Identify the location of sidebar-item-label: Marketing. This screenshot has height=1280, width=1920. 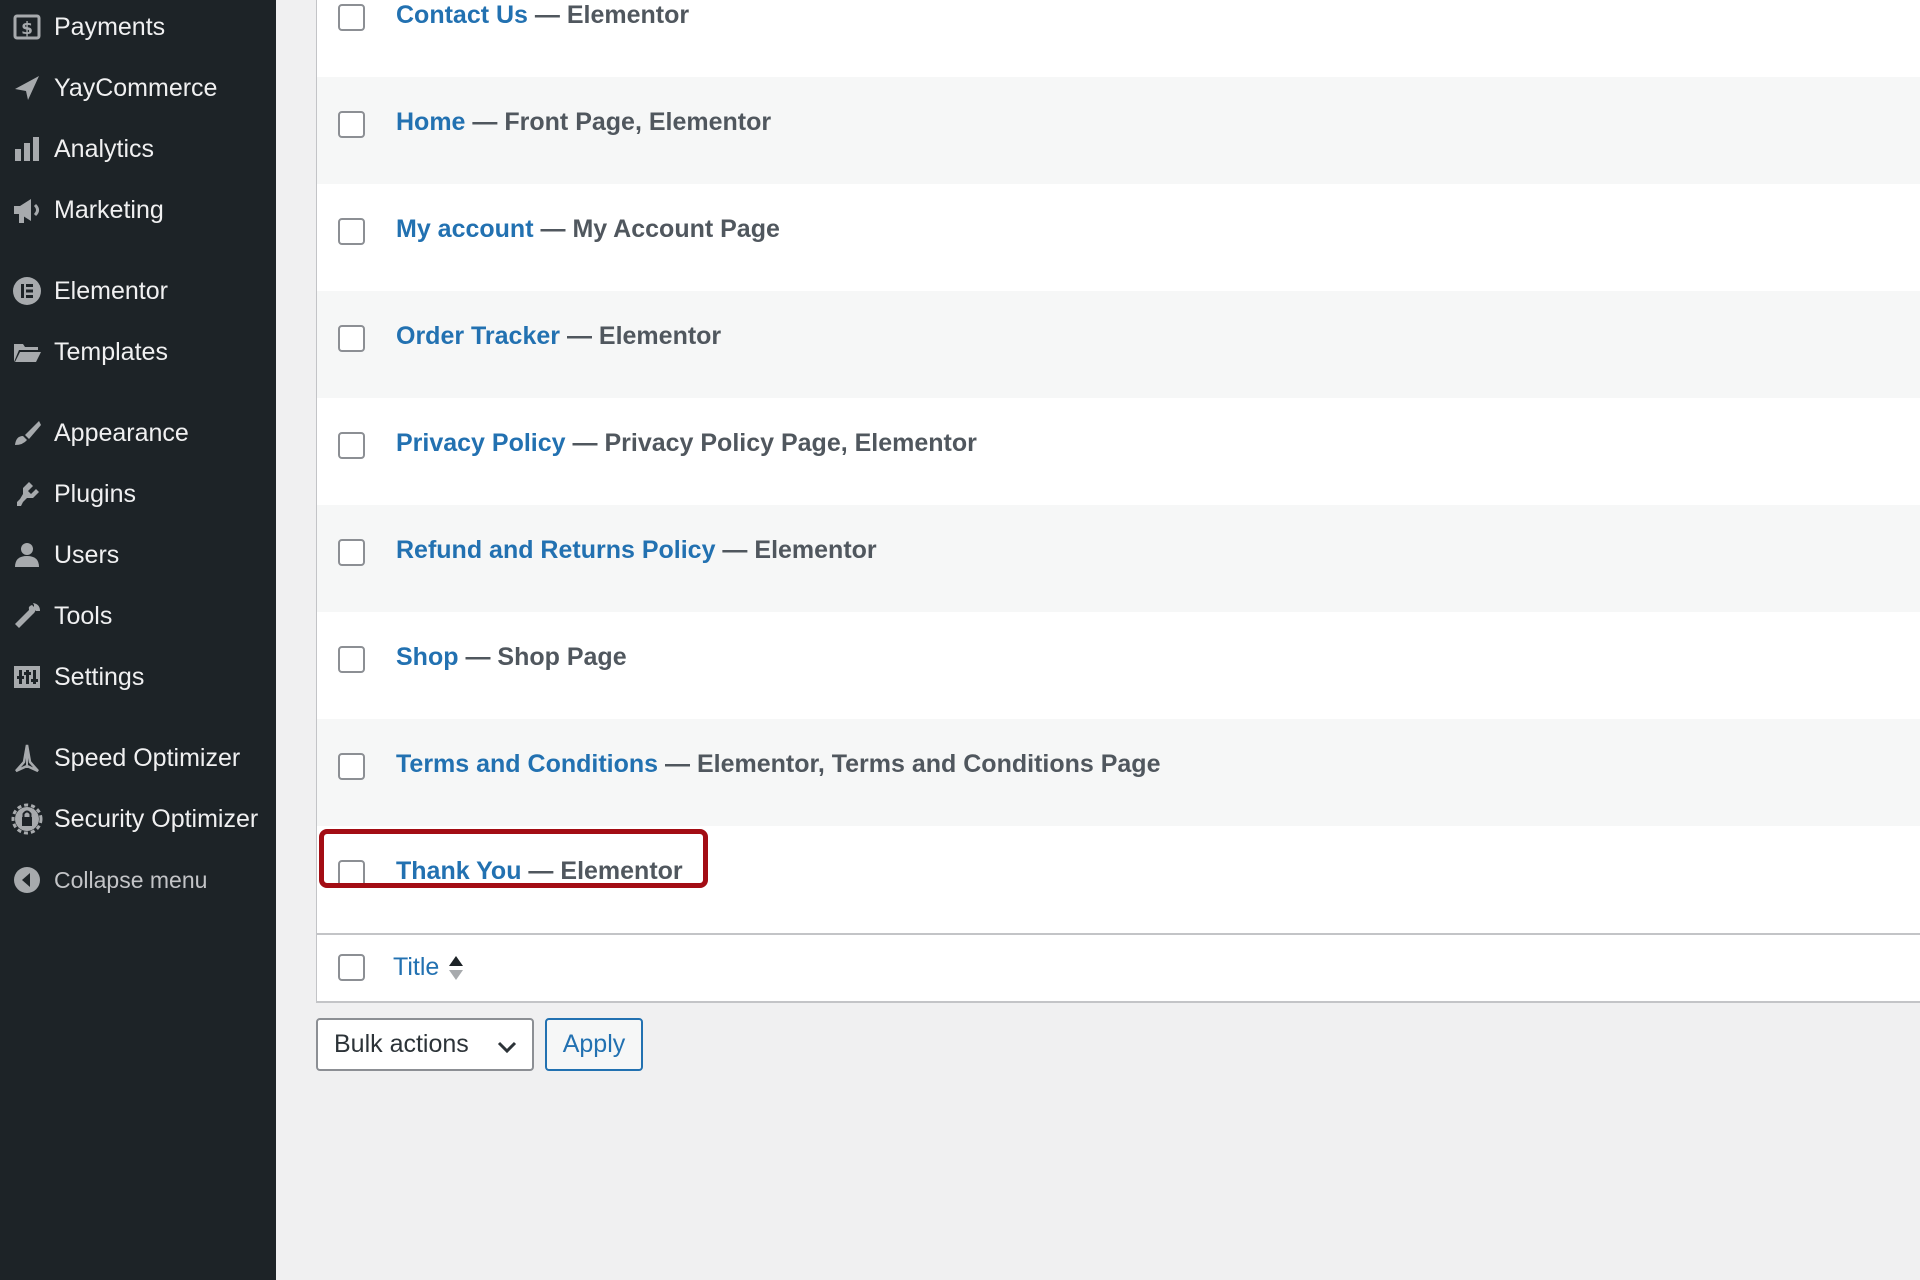
(109, 209).